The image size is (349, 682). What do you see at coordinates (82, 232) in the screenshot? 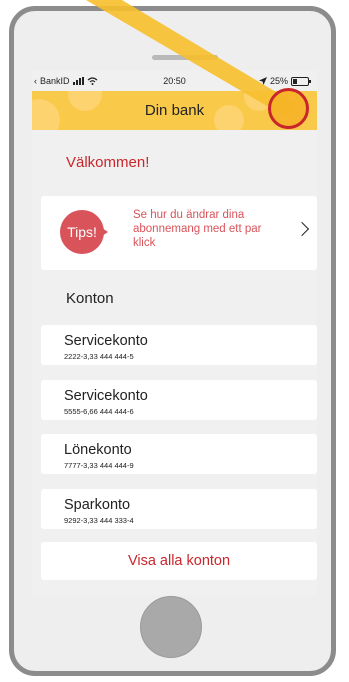
I see `tips-badge: Tips!` at bounding box center [82, 232].